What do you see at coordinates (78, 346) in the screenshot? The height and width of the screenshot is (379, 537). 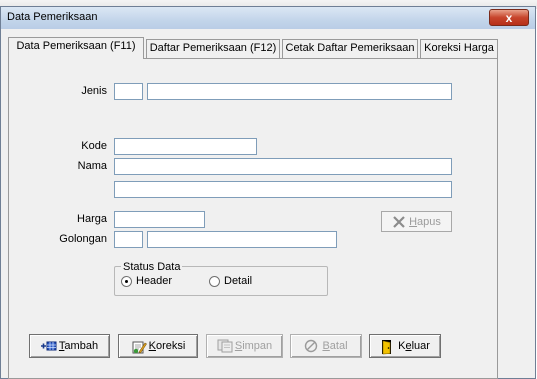 I see `tambah-label: Tambah` at bounding box center [78, 346].